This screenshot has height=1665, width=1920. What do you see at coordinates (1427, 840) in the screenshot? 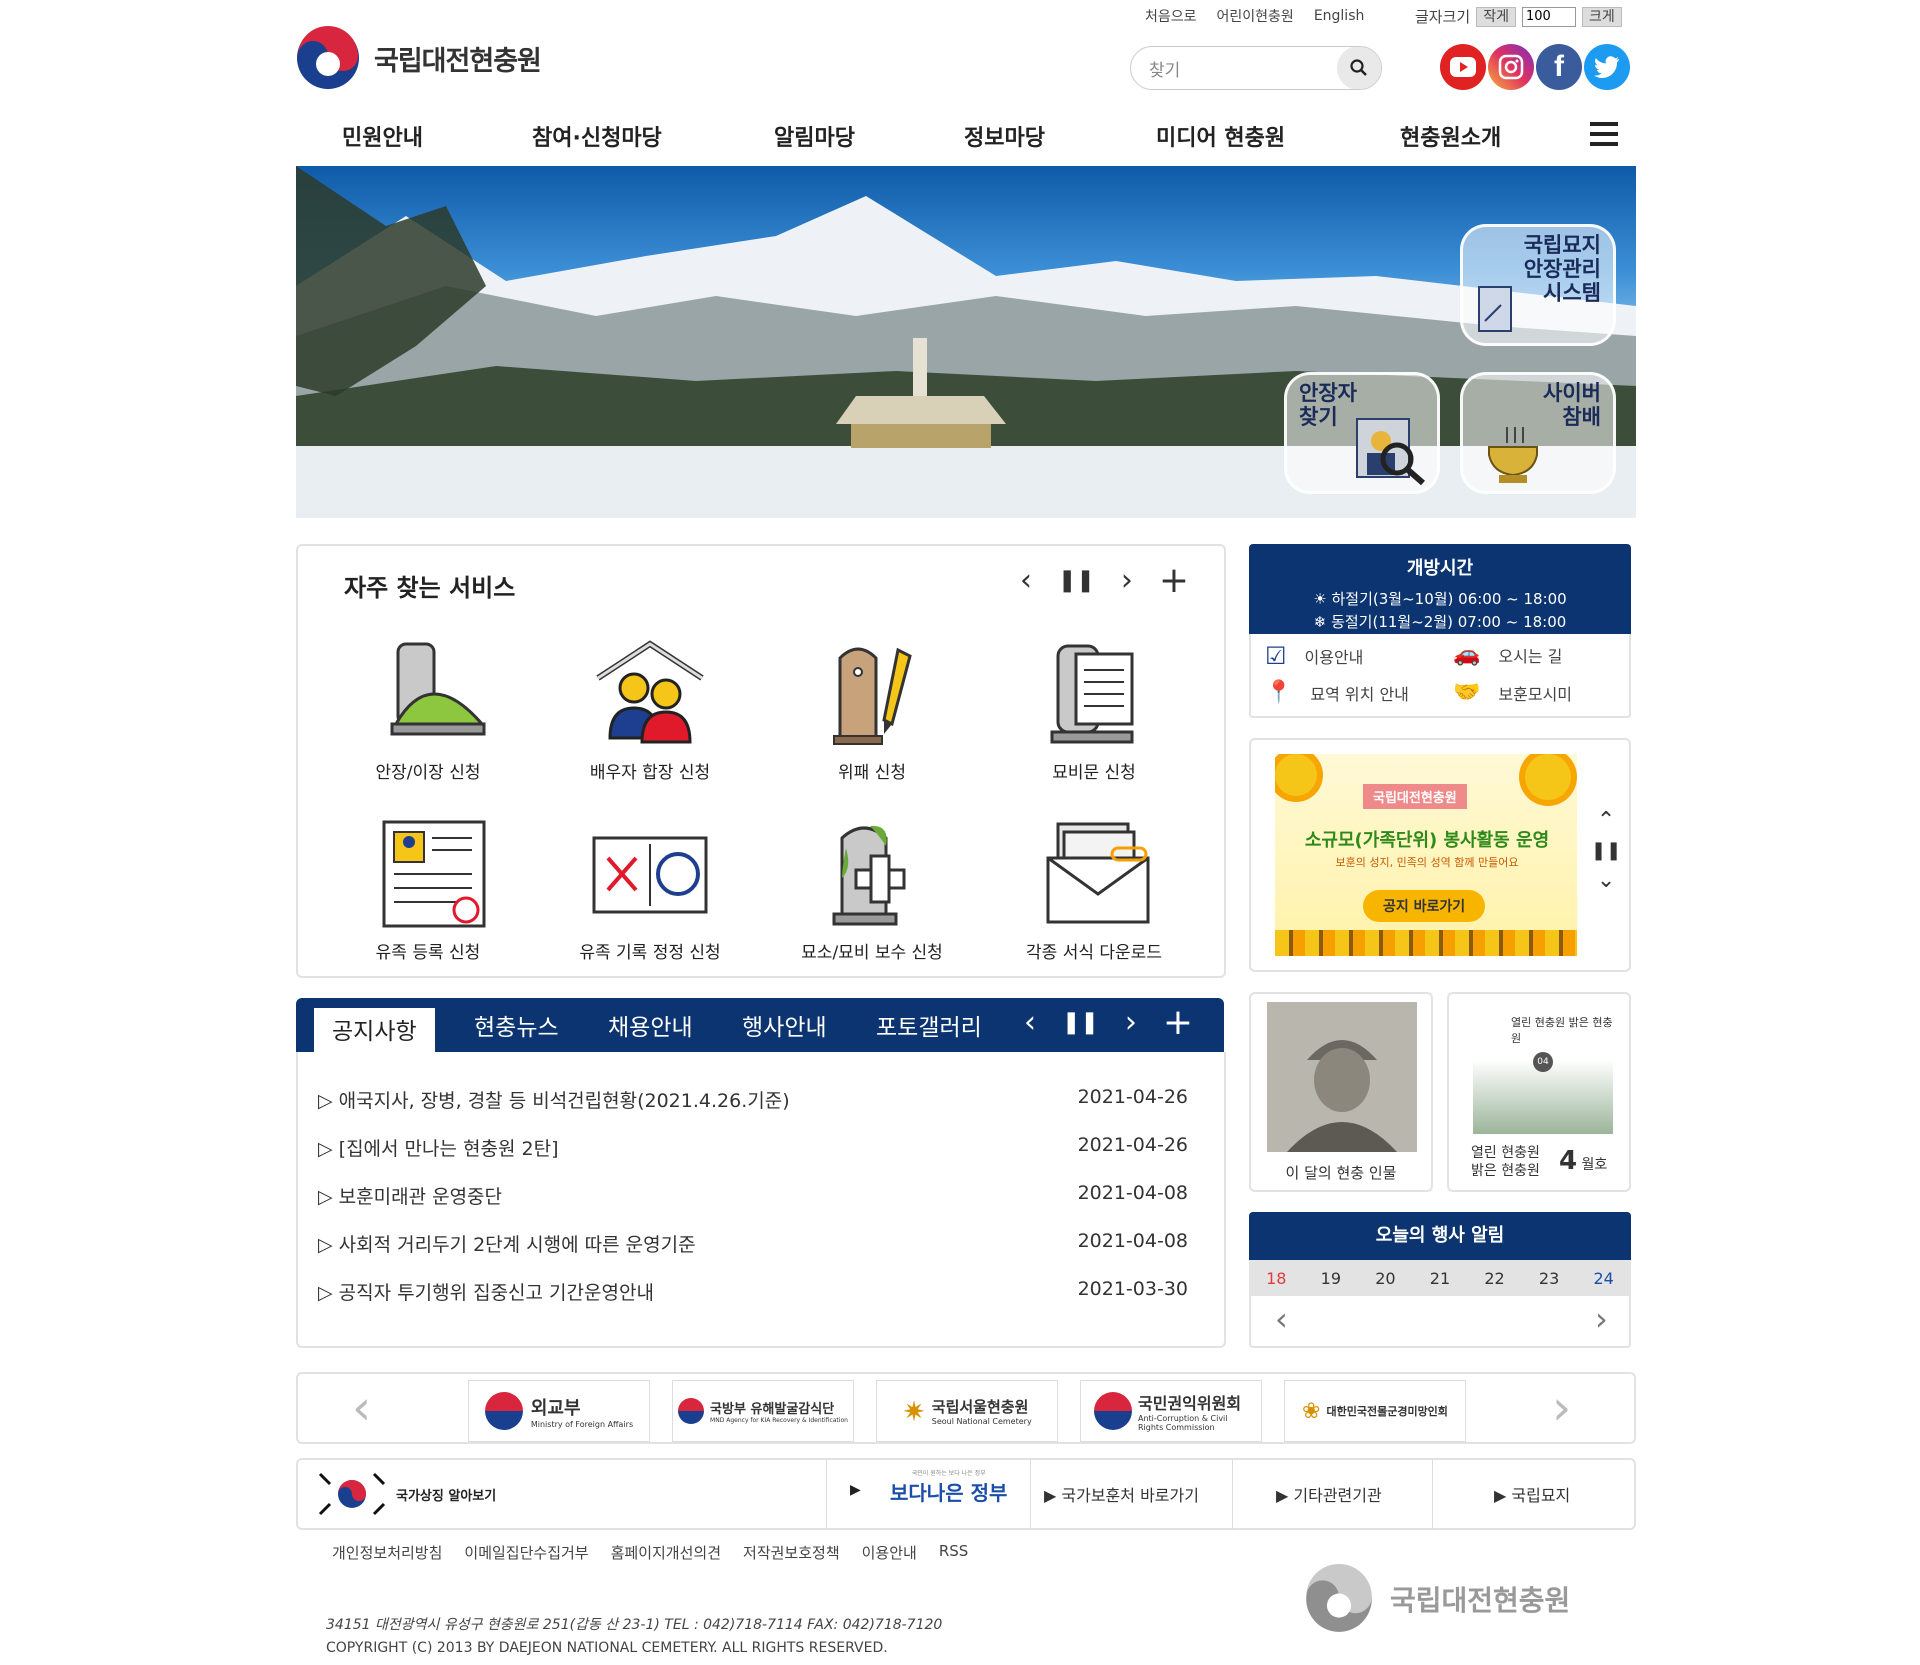
I see `banner-headline: 소규모(가족단위) 봉사활동 운영` at bounding box center [1427, 840].